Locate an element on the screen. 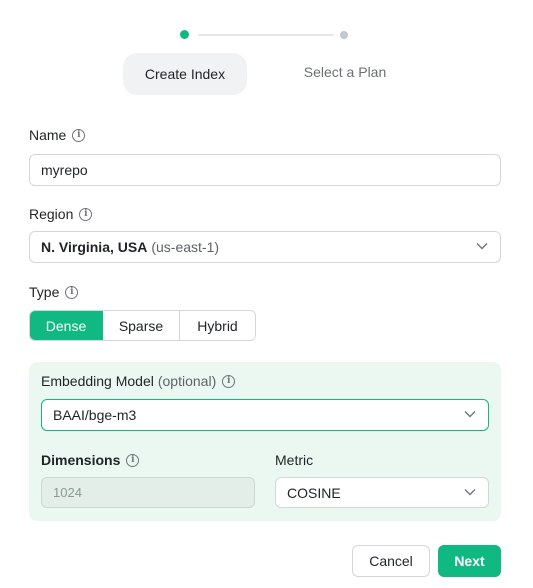 The image size is (533, 588). dimensions-value: 1024 is located at coordinates (67, 492).